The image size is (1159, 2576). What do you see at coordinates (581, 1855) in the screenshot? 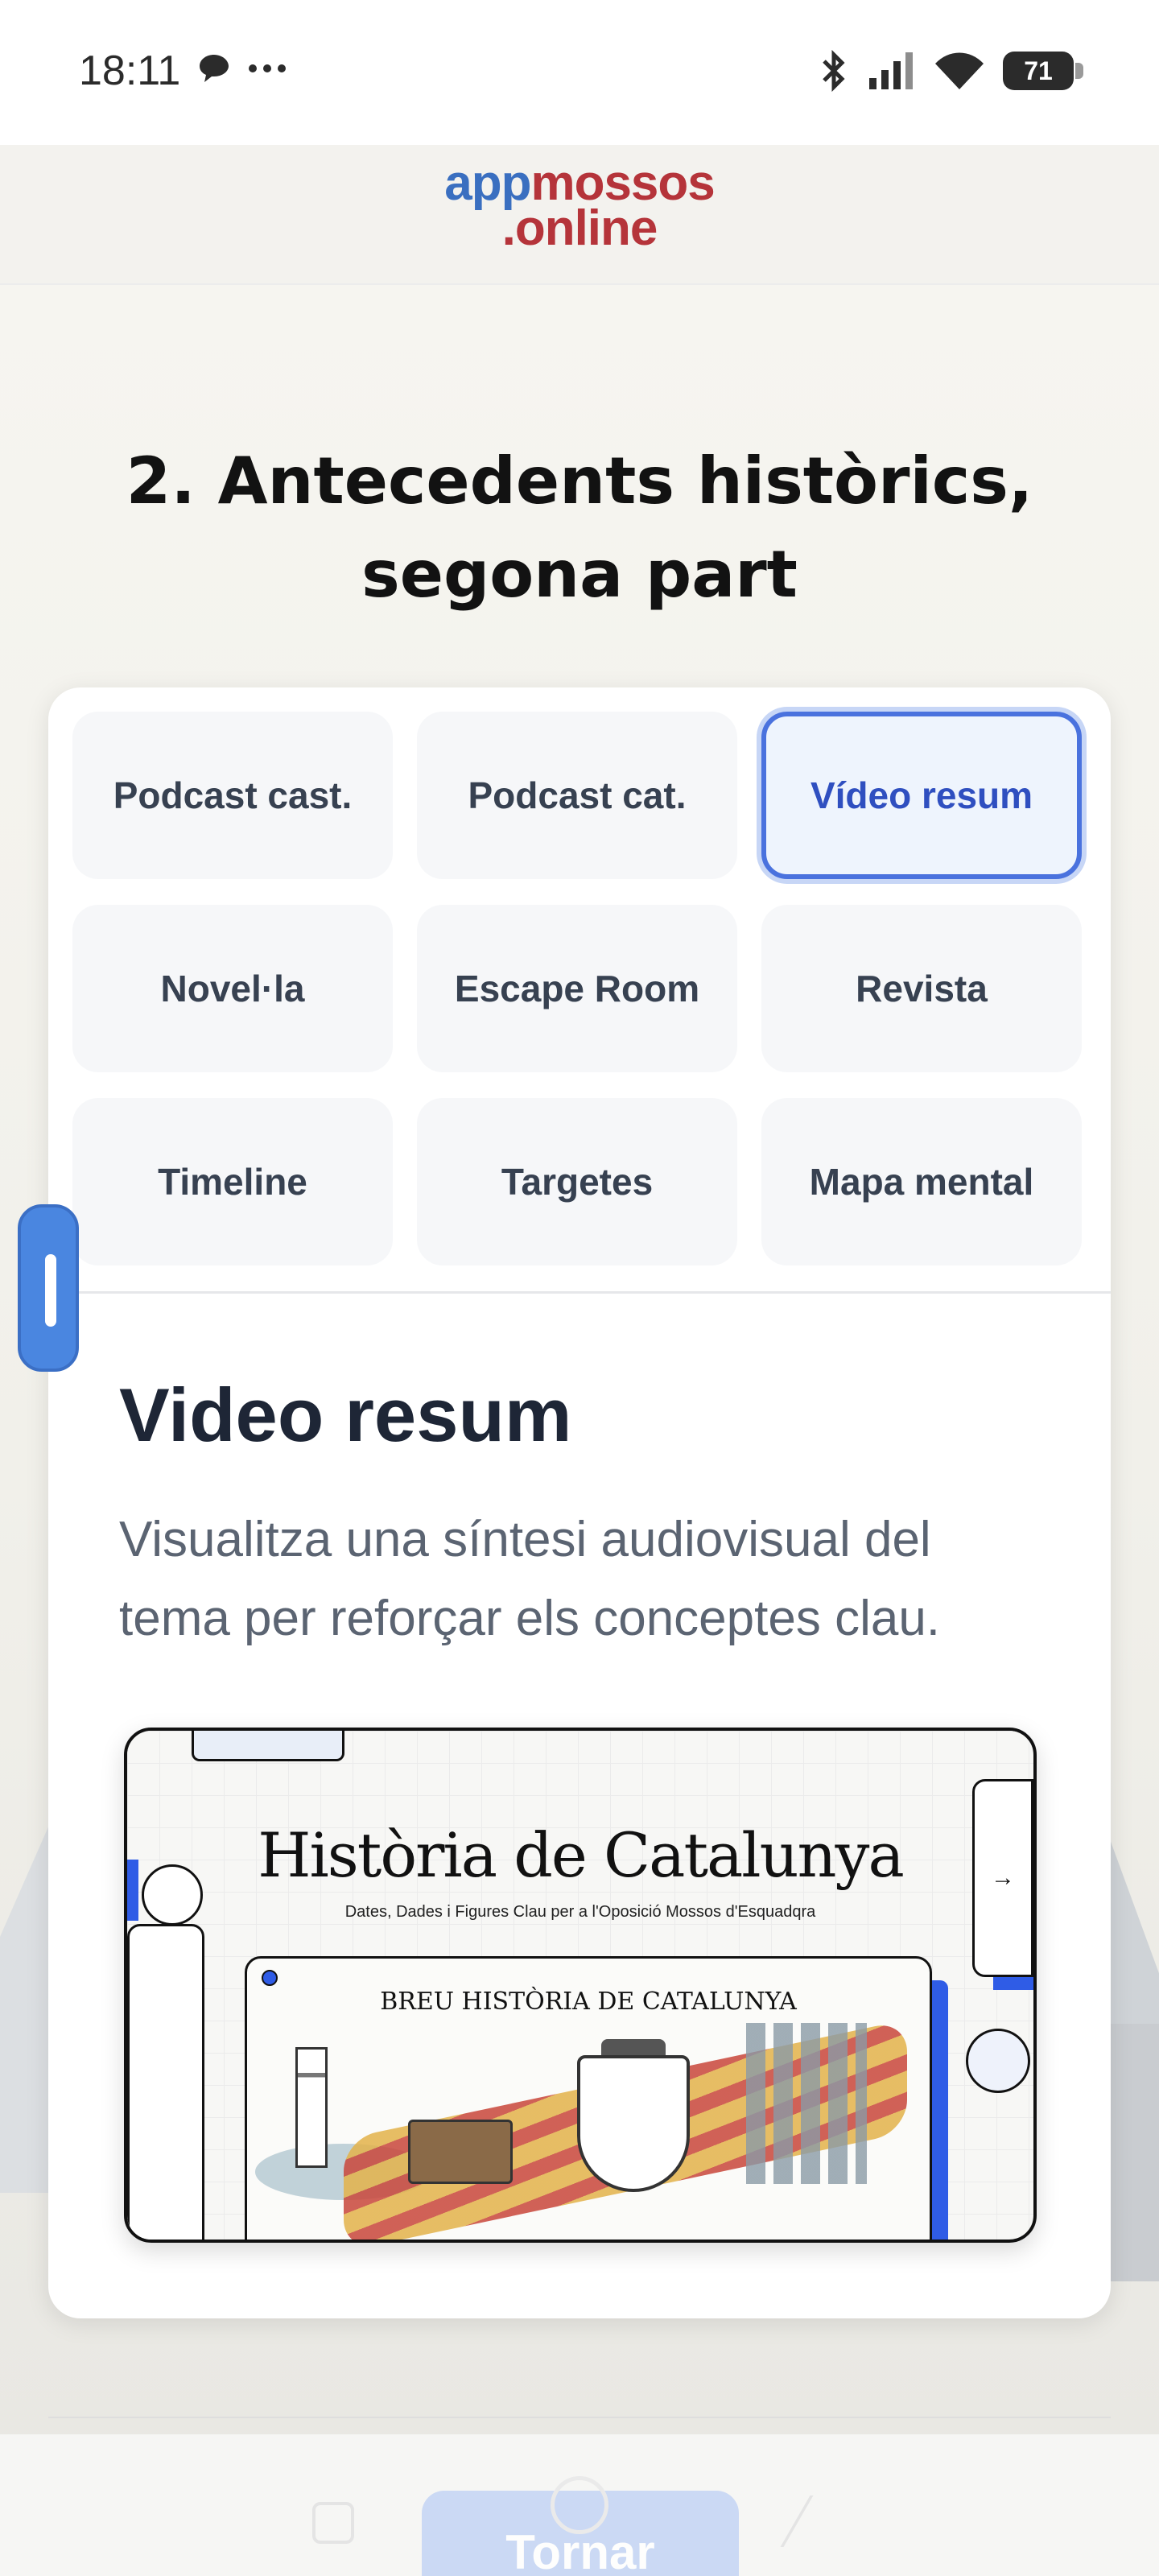
I see `video-title: Història de Catalunya` at bounding box center [581, 1855].